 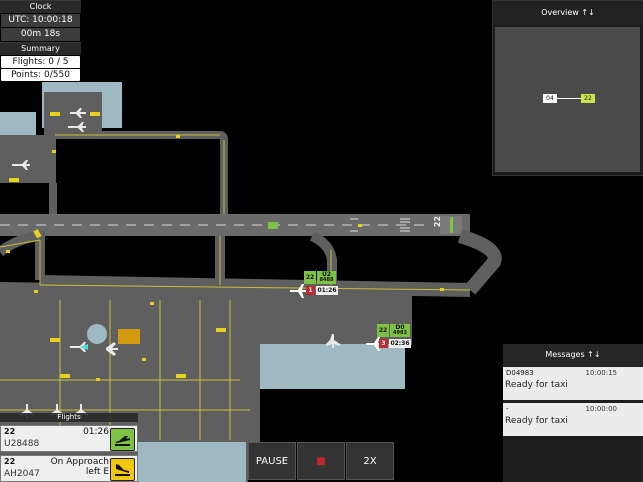 I want to click on flight-status: 01:26, so click(x=96, y=432).